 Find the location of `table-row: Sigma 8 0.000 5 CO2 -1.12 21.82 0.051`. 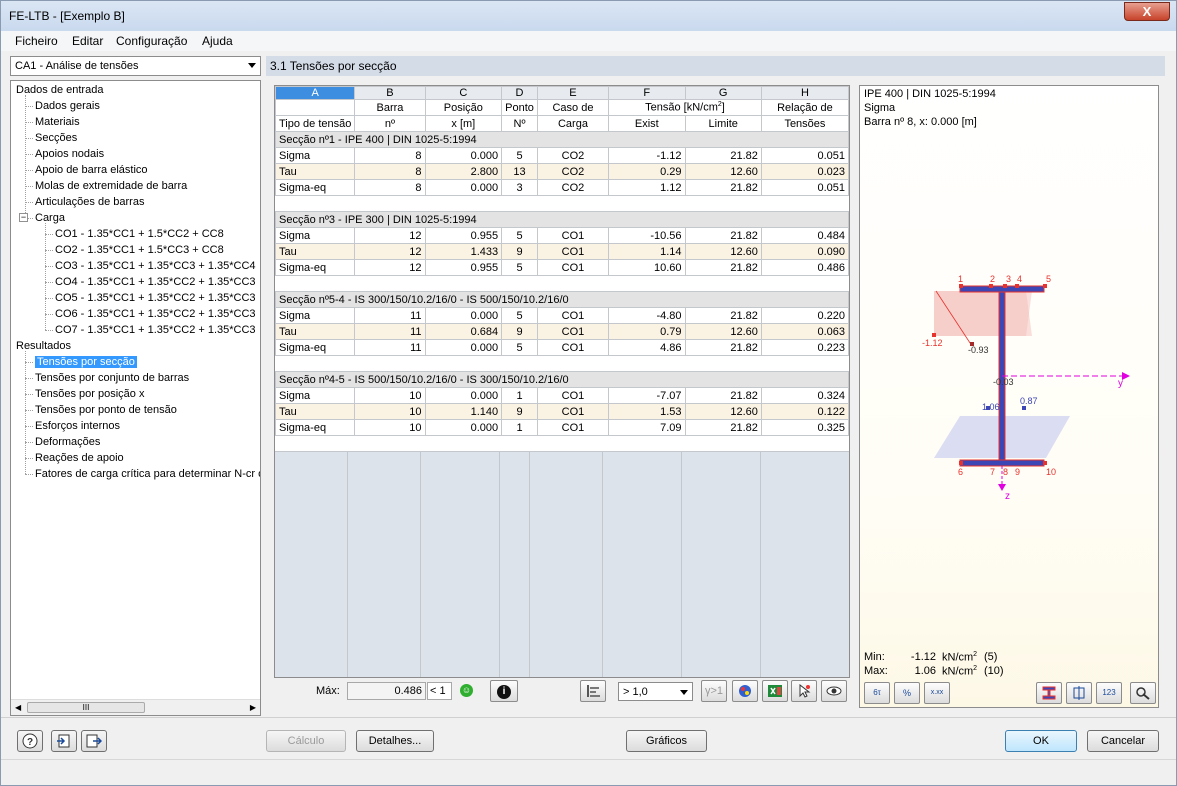

table-row: Sigma 8 0.000 5 CO2 -1.12 21.82 0.051 is located at coordinates (562, 155).